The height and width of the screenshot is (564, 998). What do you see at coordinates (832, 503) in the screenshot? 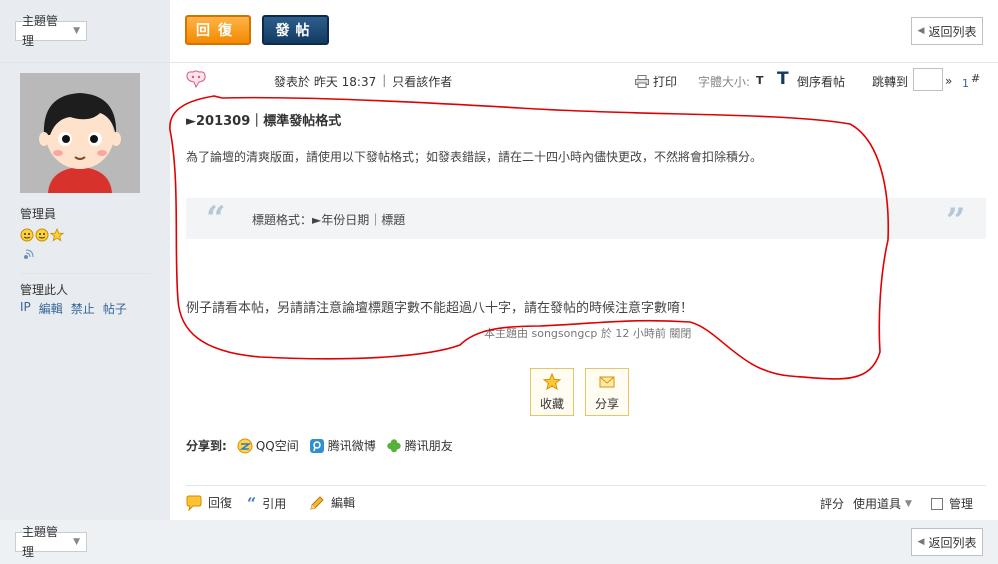
I see `rate-link: 評分` at bounding box center [832, 503].